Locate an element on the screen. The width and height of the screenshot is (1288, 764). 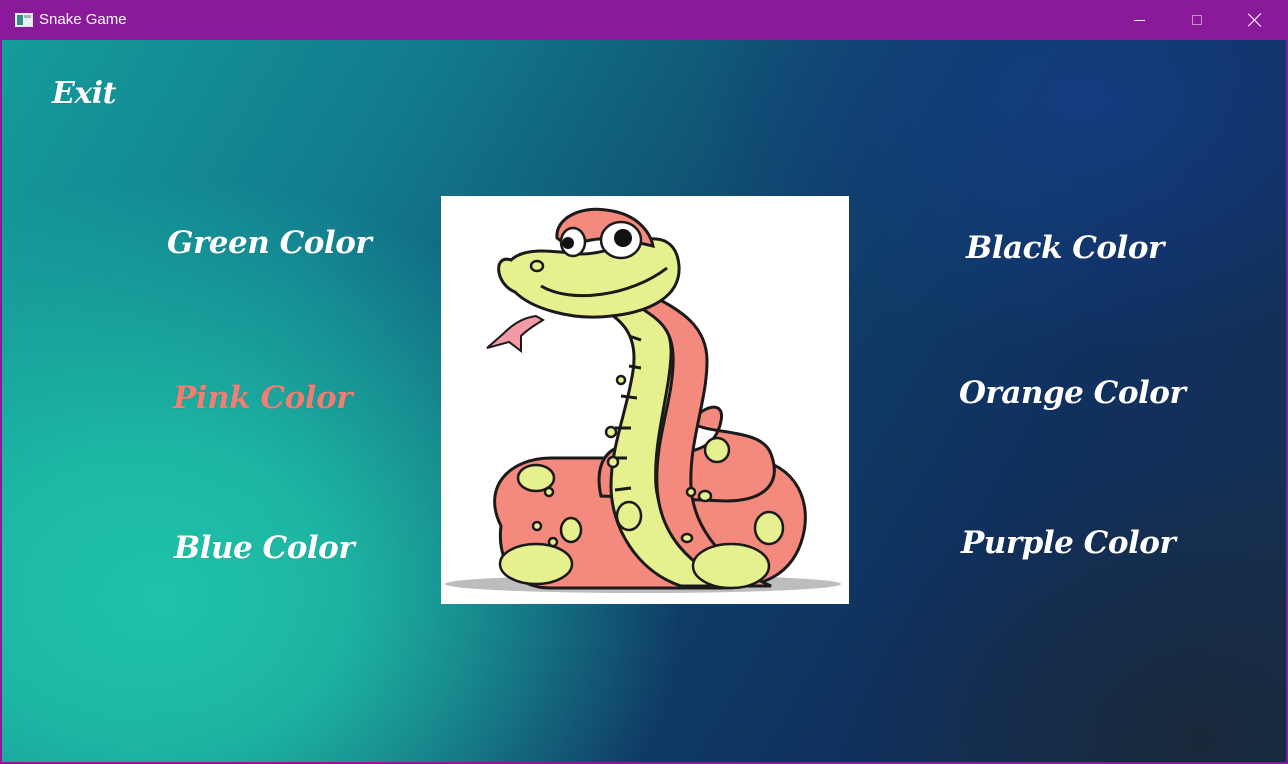
purple-color-option: Purple Color is located at coordinates (1068, 543).